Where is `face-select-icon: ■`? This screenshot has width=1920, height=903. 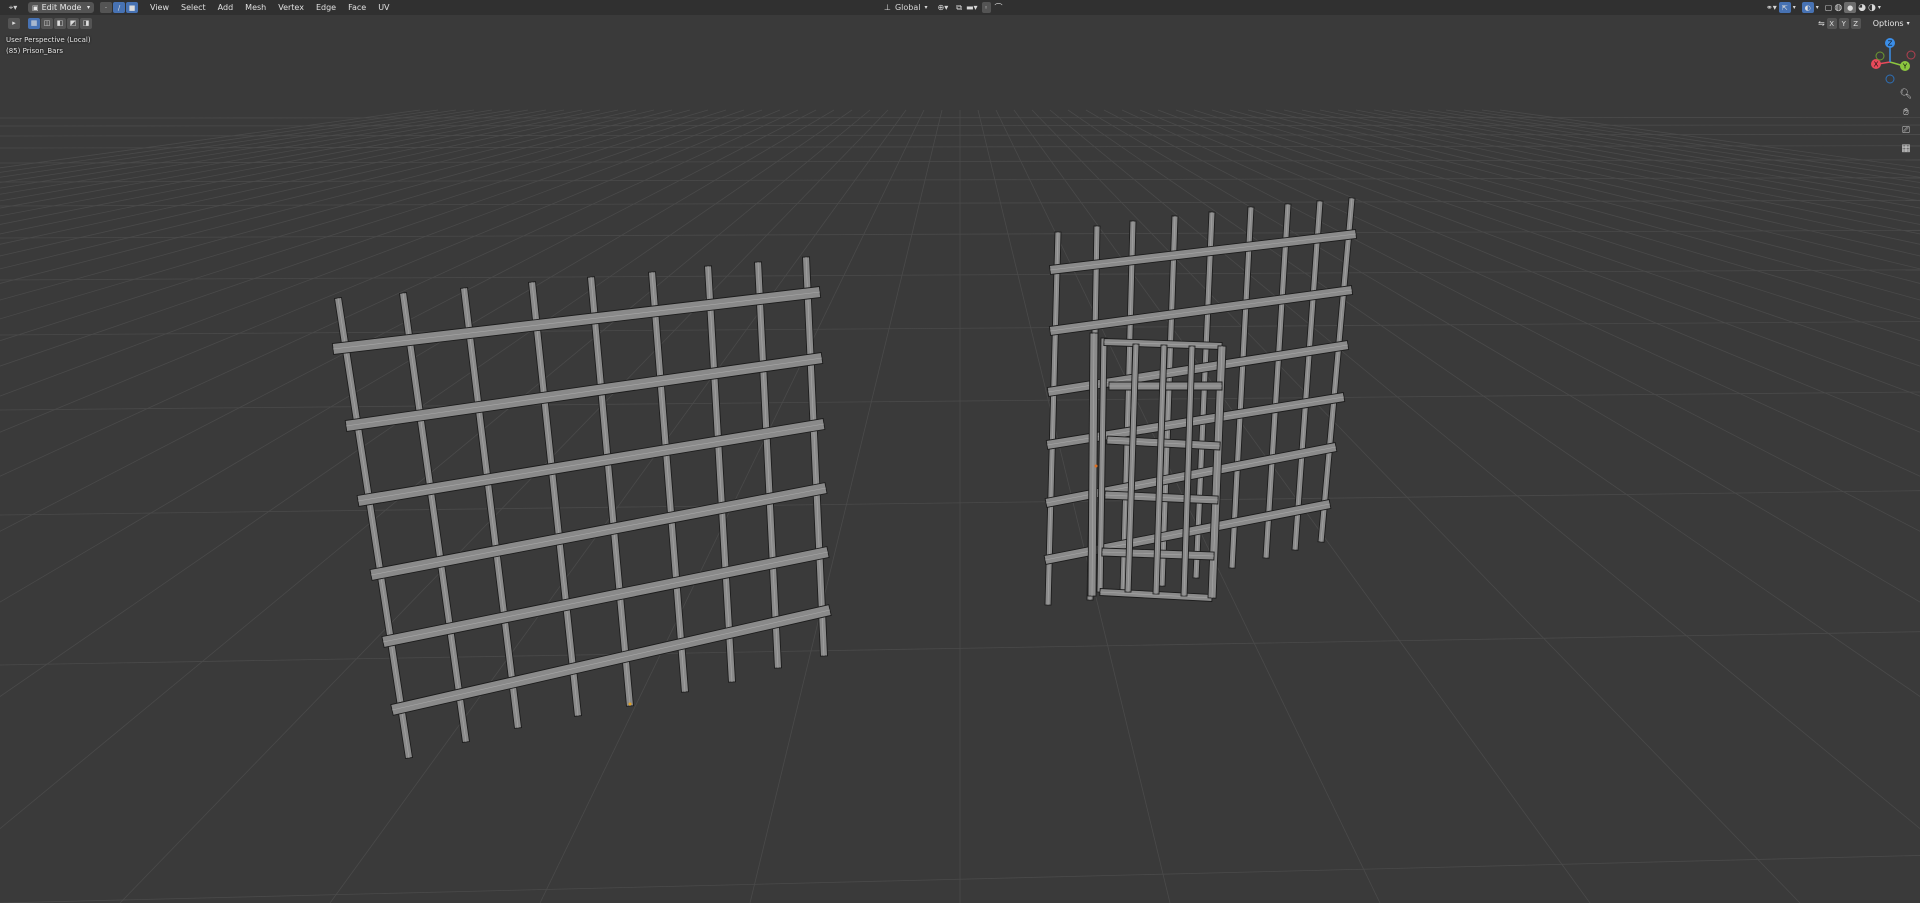
face-select-icon: ■ is located at coordinates (132, 7).